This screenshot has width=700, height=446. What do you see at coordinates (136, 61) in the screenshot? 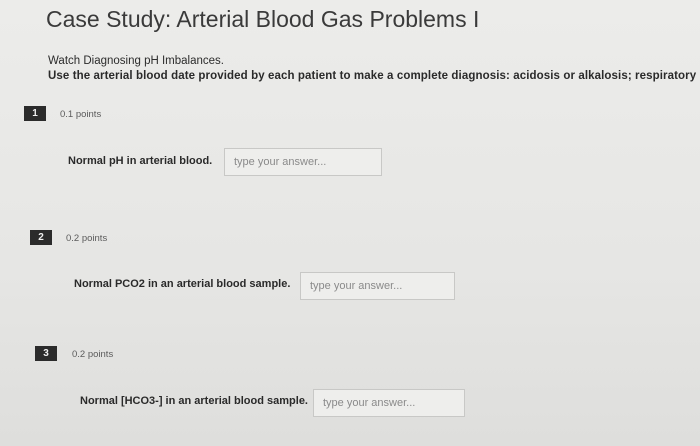
I see `instruction-line-1: Watch Diagnosing pH Imbalances.` at bounding box center [136, 61].